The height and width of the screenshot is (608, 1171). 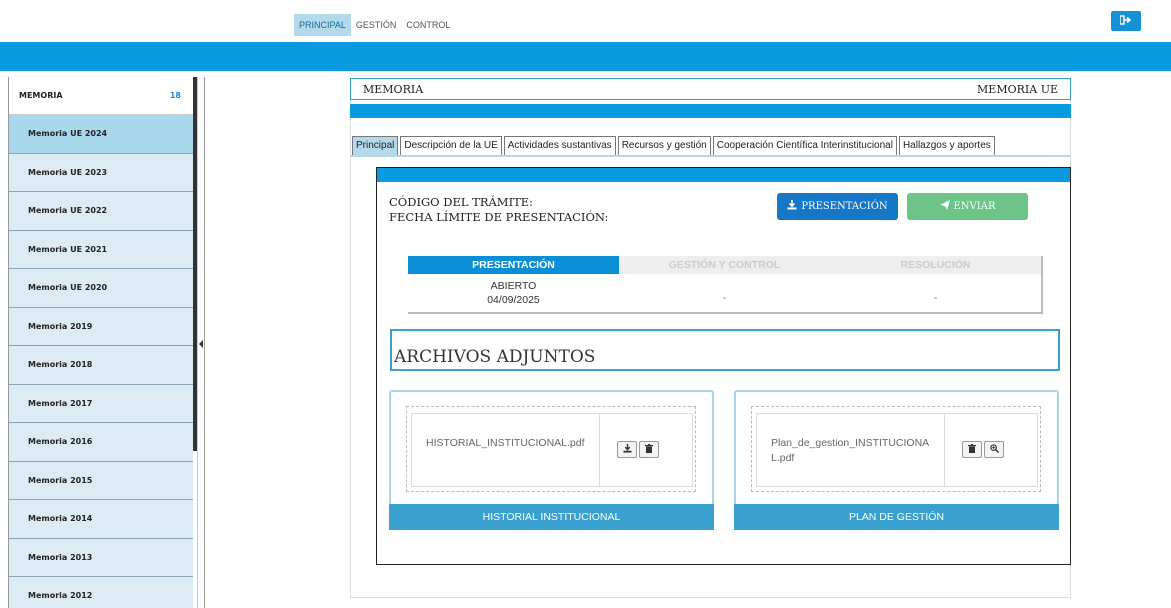 What do you see at coordinates (393, 89) in the screenshot?
I see `memoria-header-left: MEMORIA` at bounding box center [393, 89].